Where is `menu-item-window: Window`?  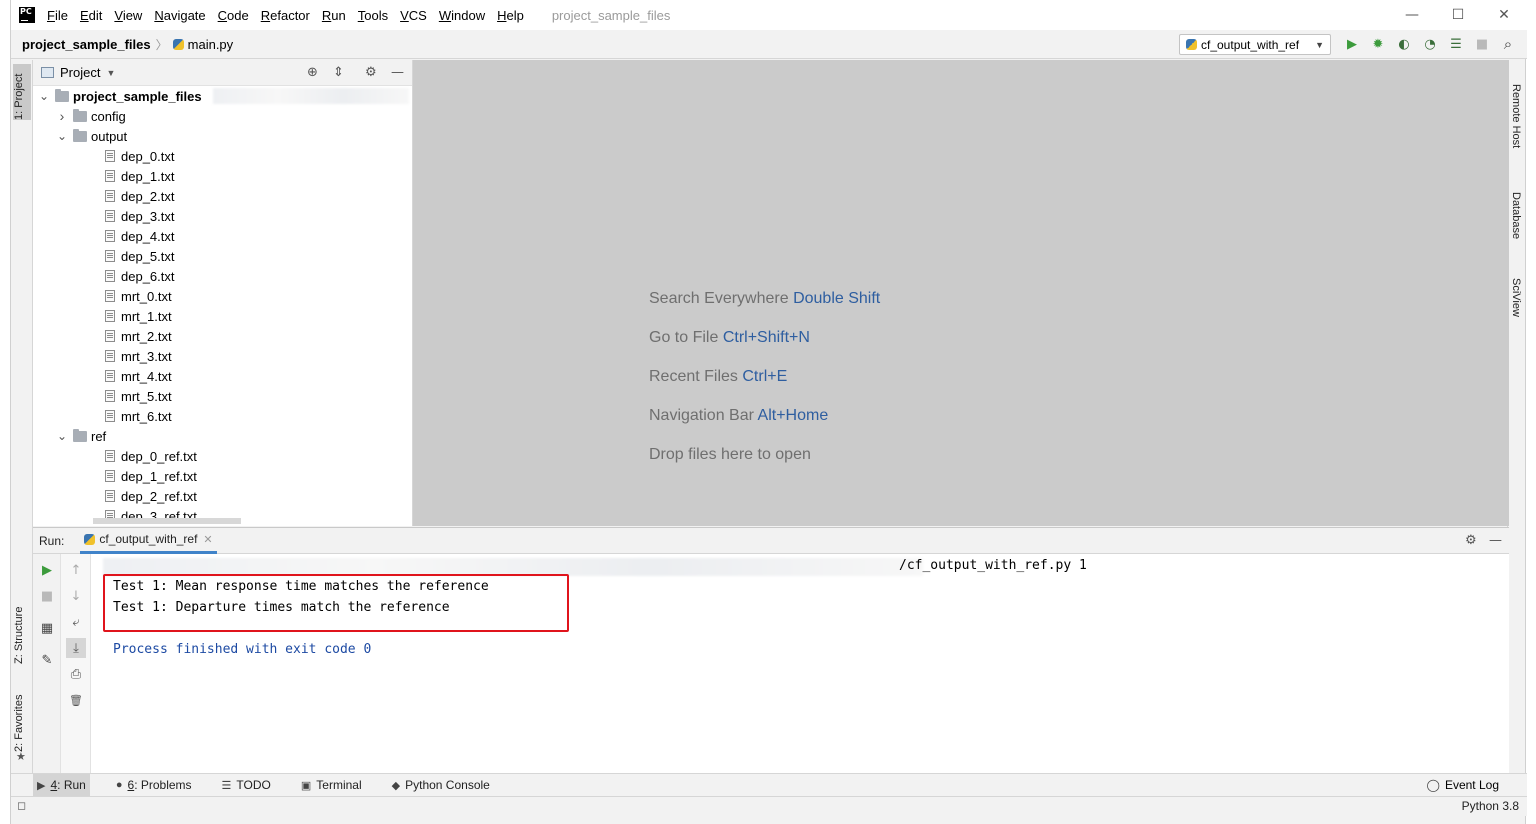
menu-item-window: Window is located at coordinates (462, 15).